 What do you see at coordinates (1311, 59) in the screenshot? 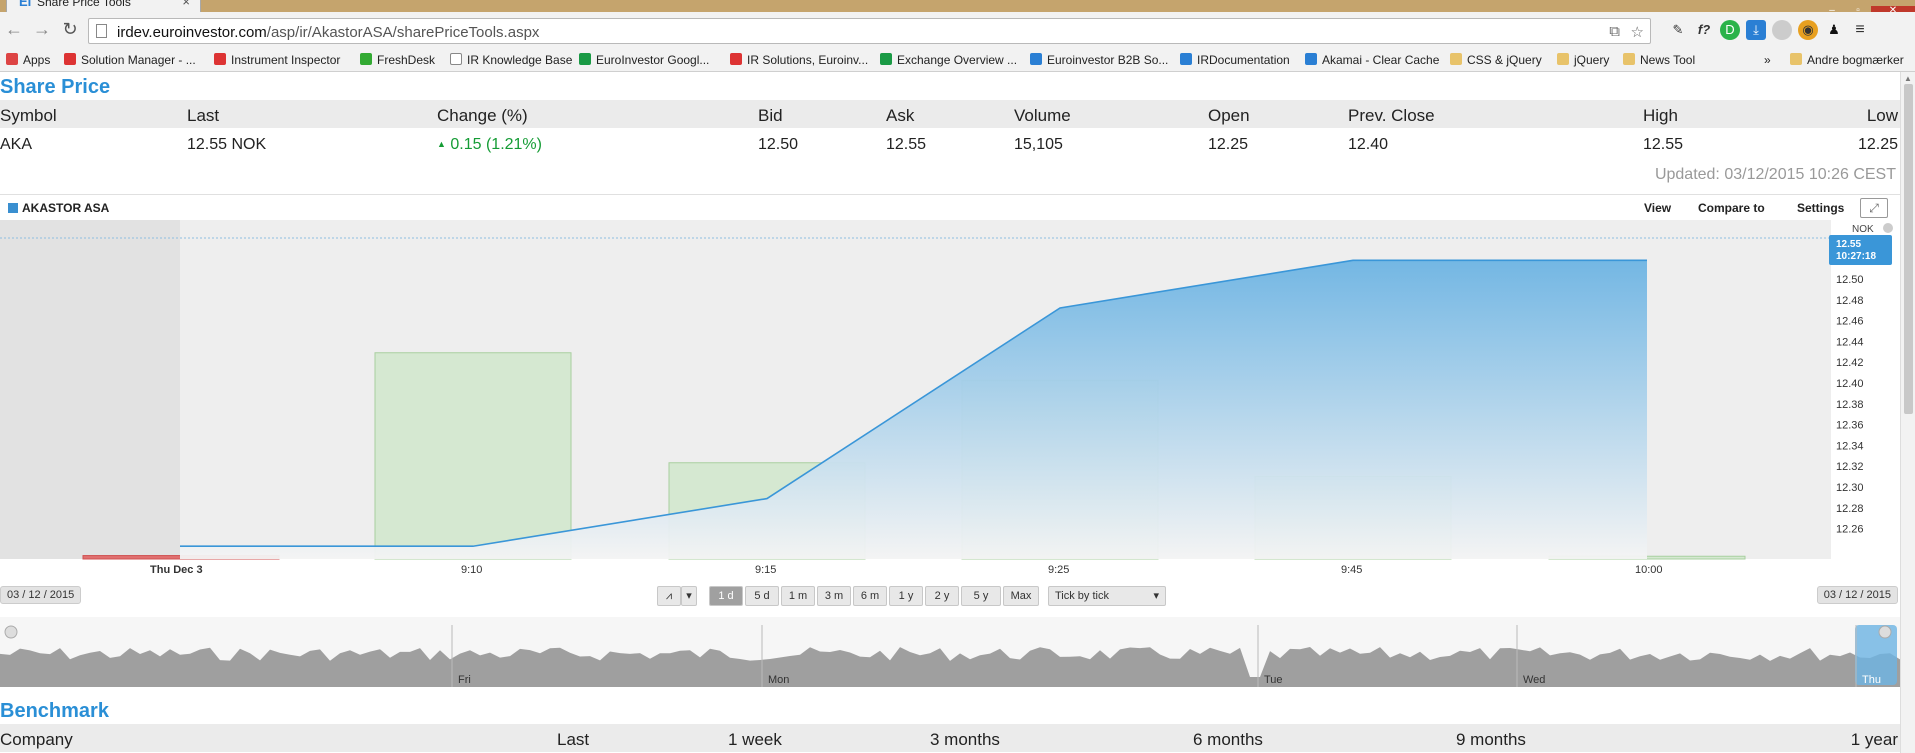
I see `akamai-icon` at bounding box center [1311, 59].